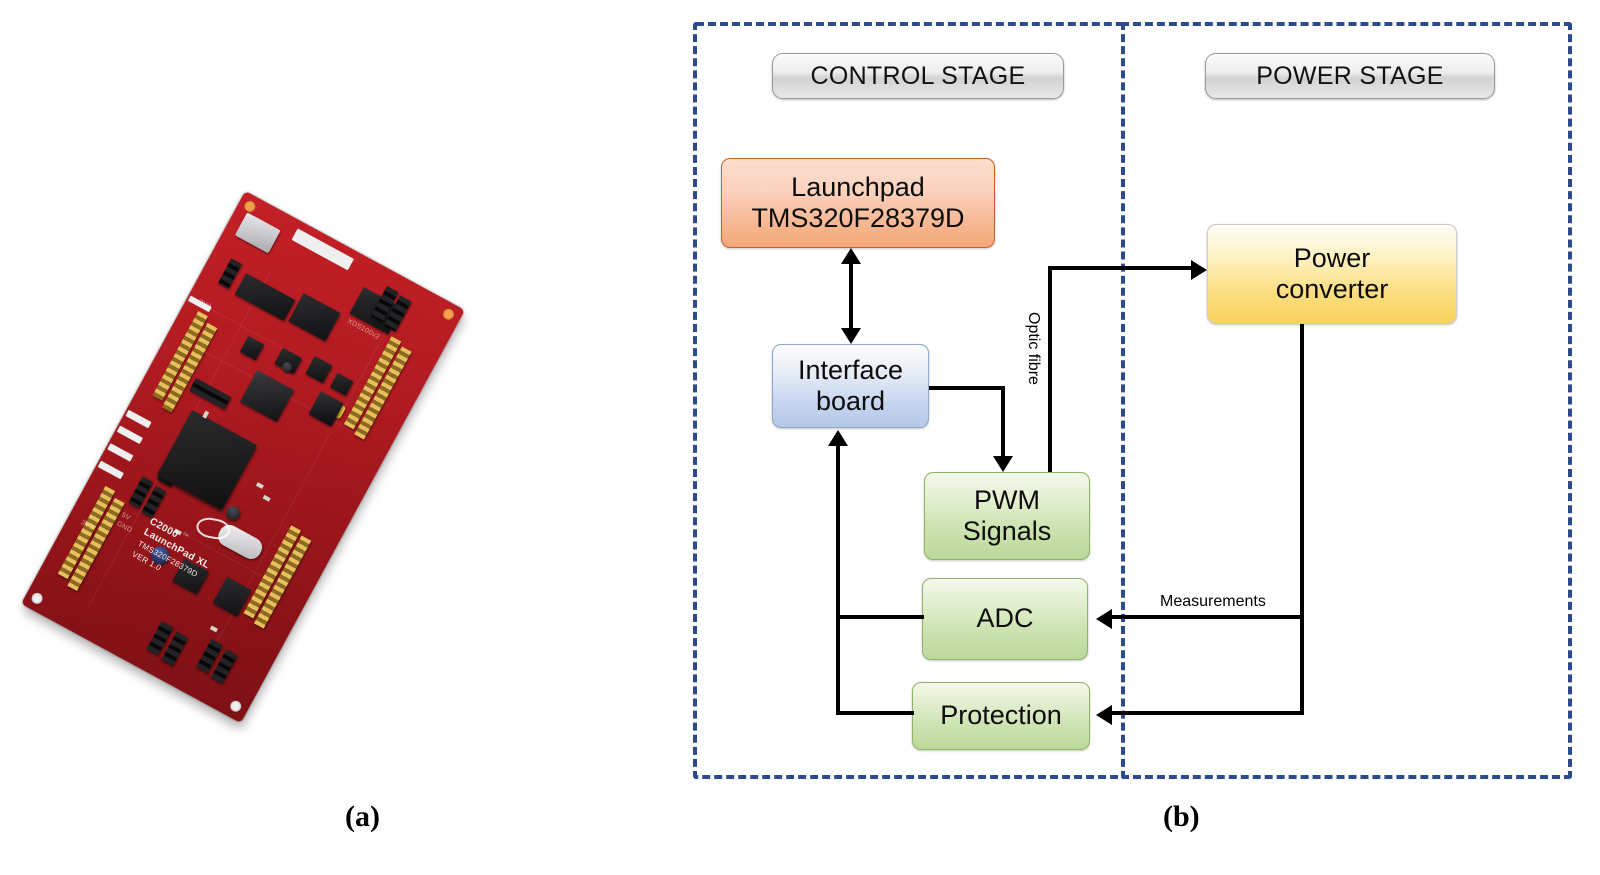  I want to click on arrowhead-left-protection, so click(1104, 715).